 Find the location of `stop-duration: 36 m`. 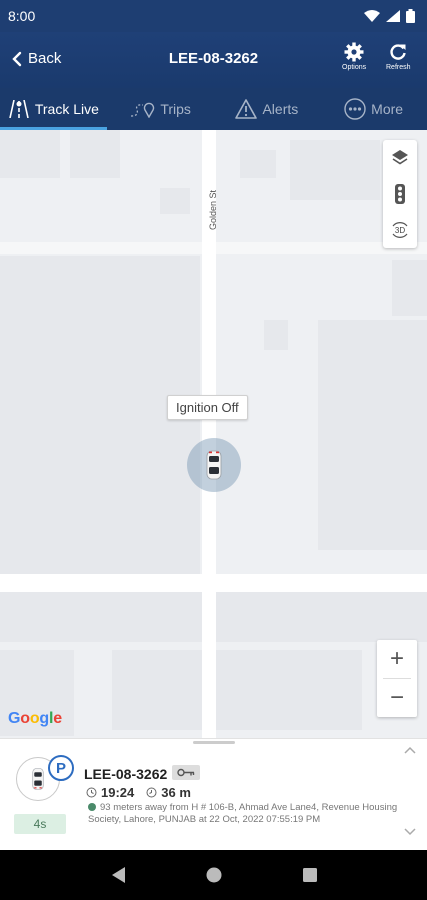

stop-duration: 36 m is located at coordinates (176, 792).